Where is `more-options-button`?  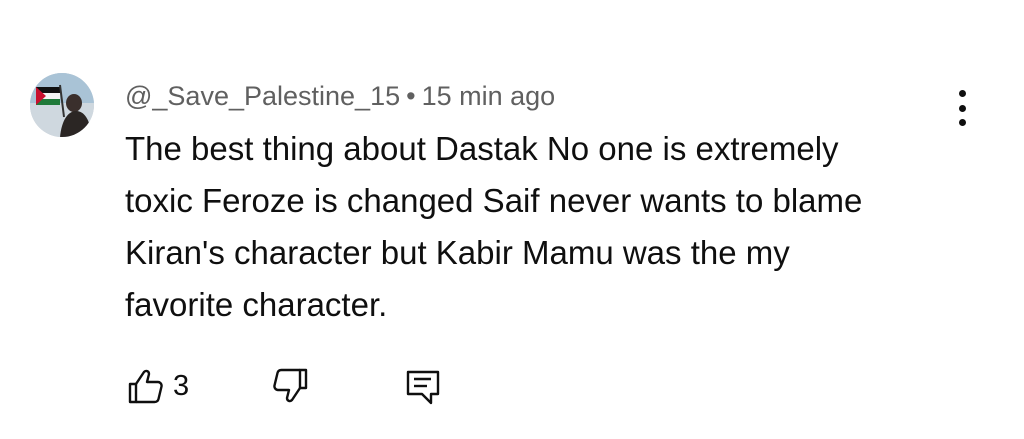
more-options-button is located at coordinates (962, 108).